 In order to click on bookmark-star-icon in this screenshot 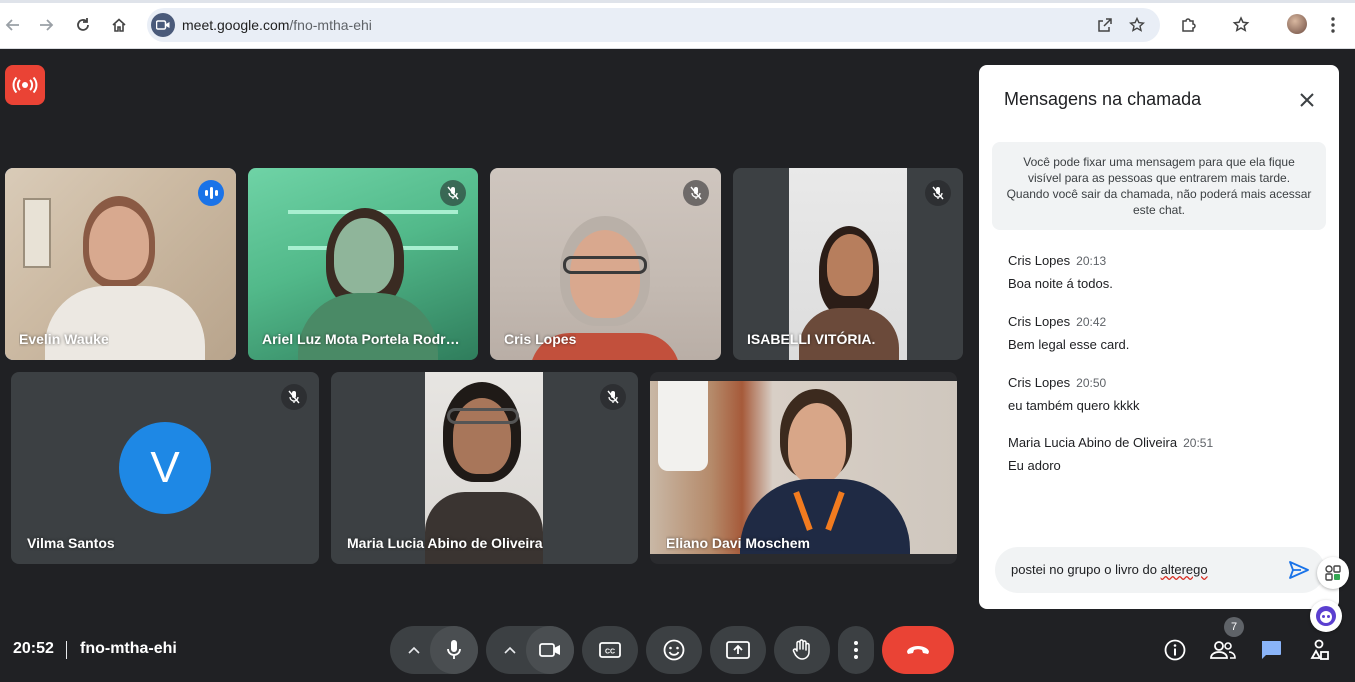, I will do `click(1137, 25)`.